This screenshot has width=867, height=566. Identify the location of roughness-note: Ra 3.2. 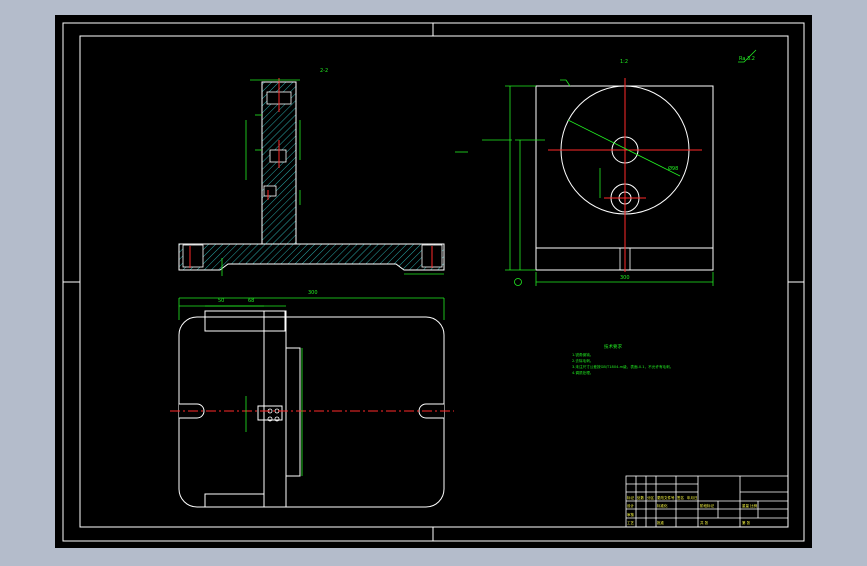
(747, 59).